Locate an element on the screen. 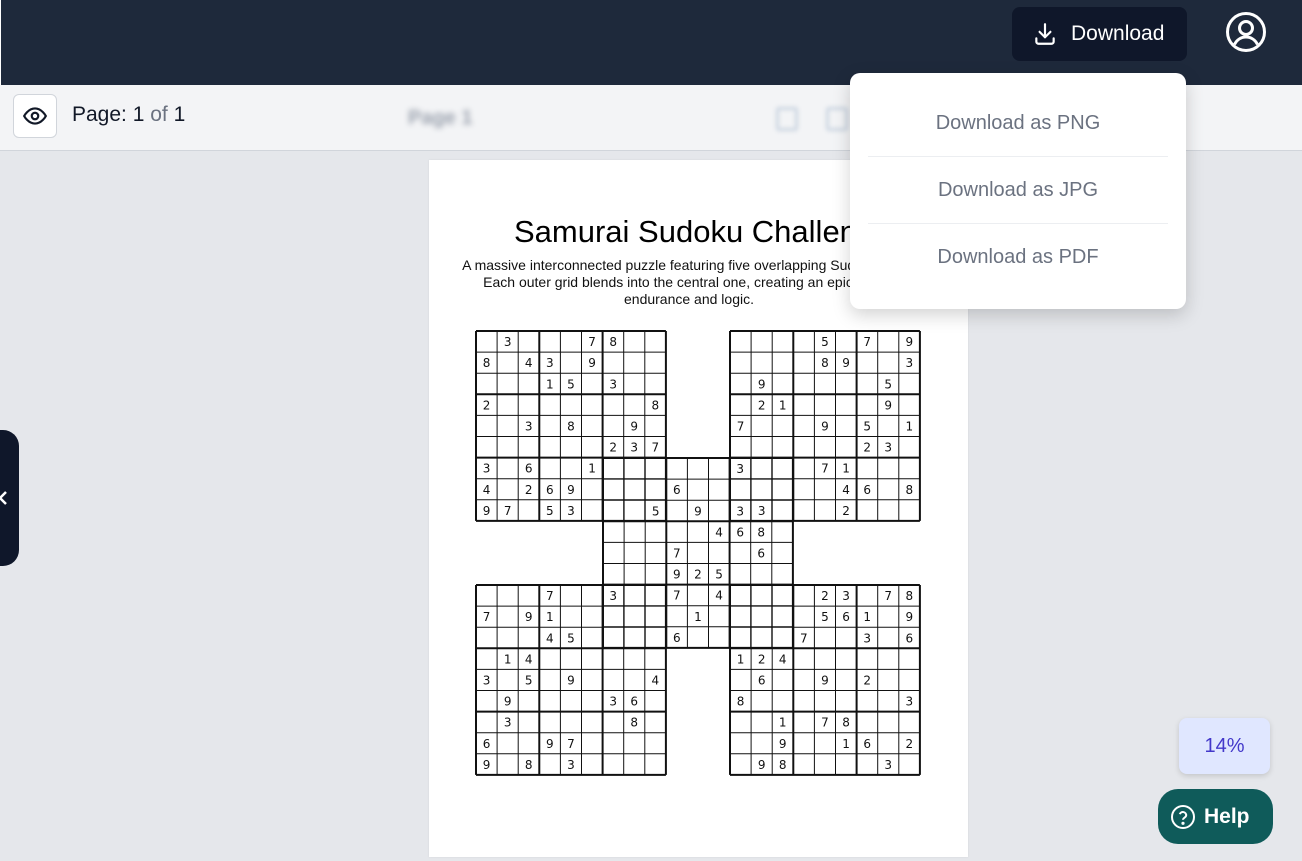 The width and height of the screenshot is (1302, 861). user-circle-icon is located at coordinates (1246, 32).